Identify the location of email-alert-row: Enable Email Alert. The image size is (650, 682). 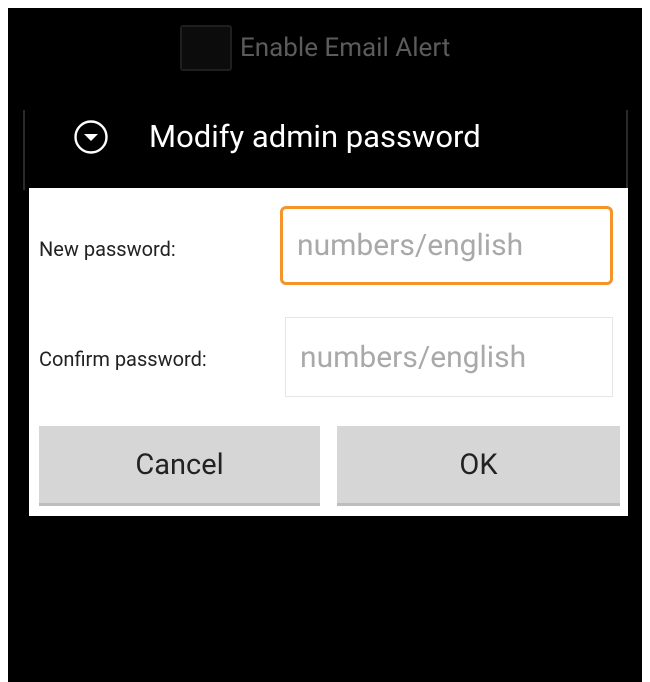
(315, 48).